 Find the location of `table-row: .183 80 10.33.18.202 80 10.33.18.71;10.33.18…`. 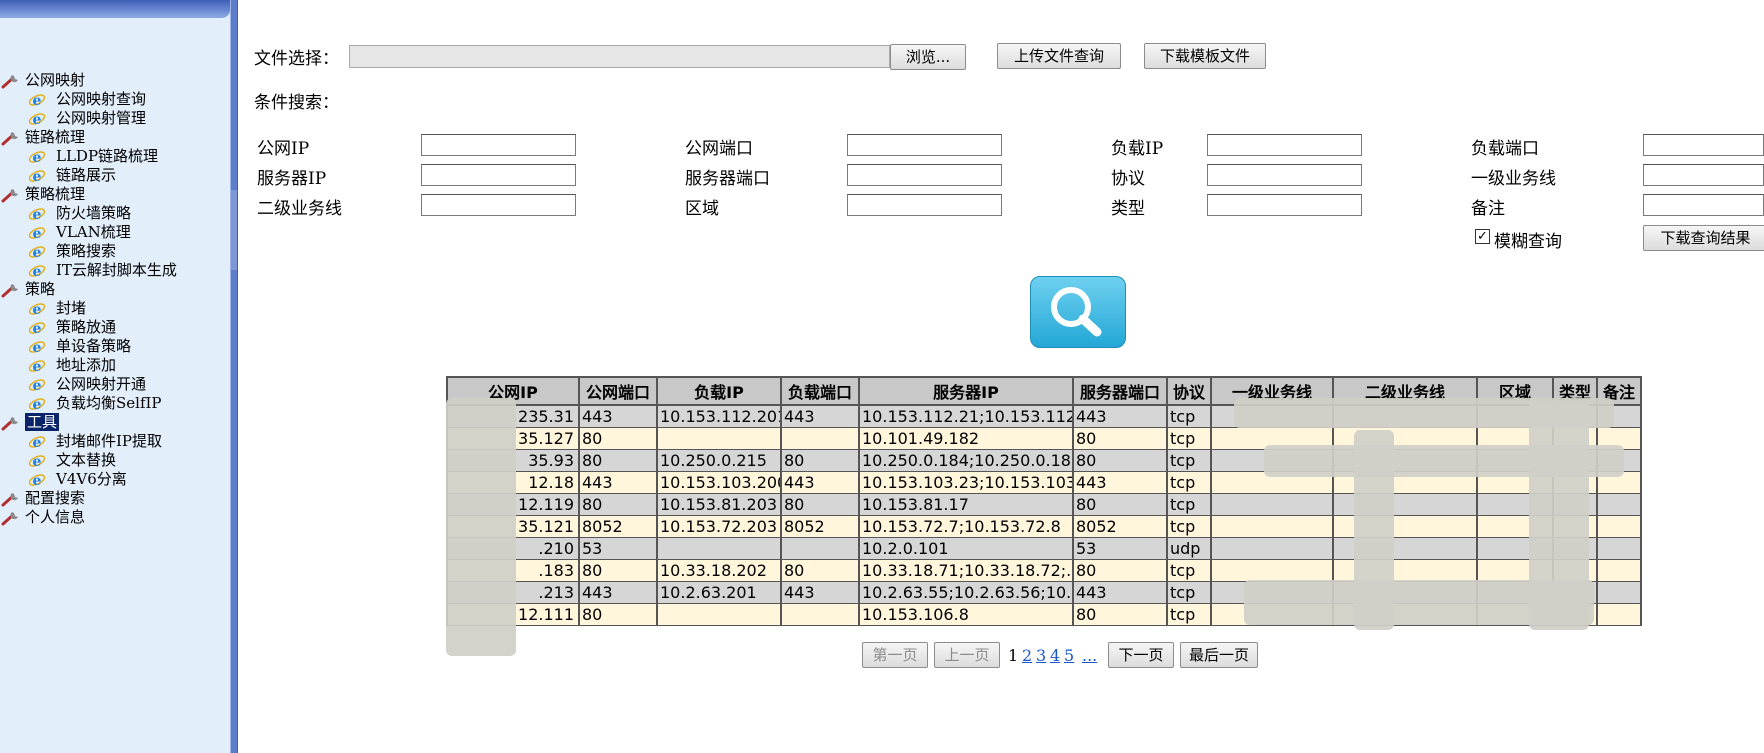

table-row: .183 80 10.33.18.202 80 10.33.18.71;10.33.18… is located at coordinates (1044, 570).